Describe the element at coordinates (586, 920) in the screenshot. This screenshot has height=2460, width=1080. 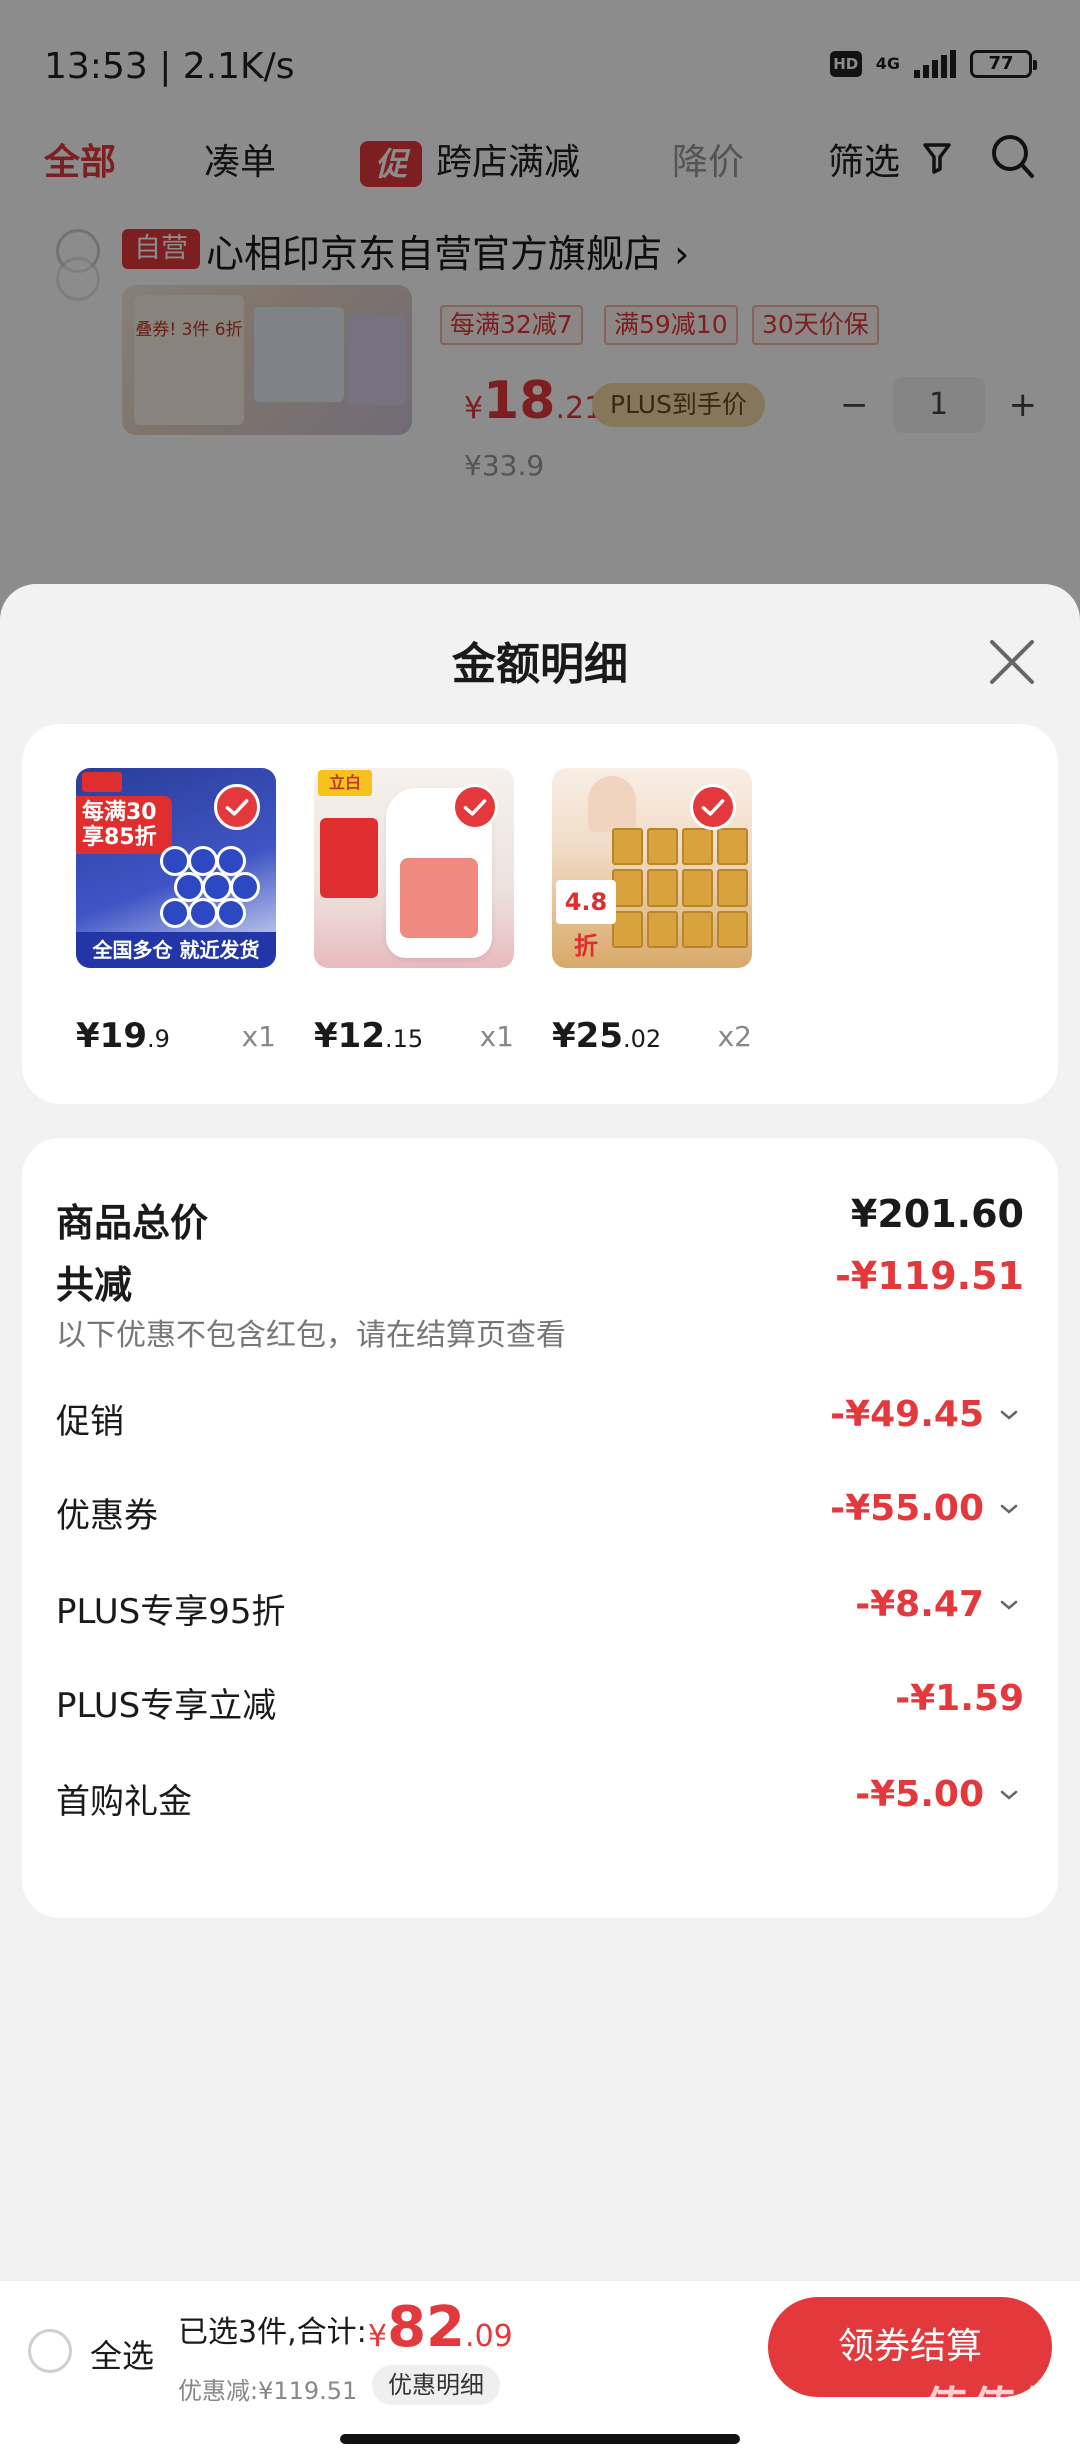
I see `item-discount-tag: 4.8折` at that location.